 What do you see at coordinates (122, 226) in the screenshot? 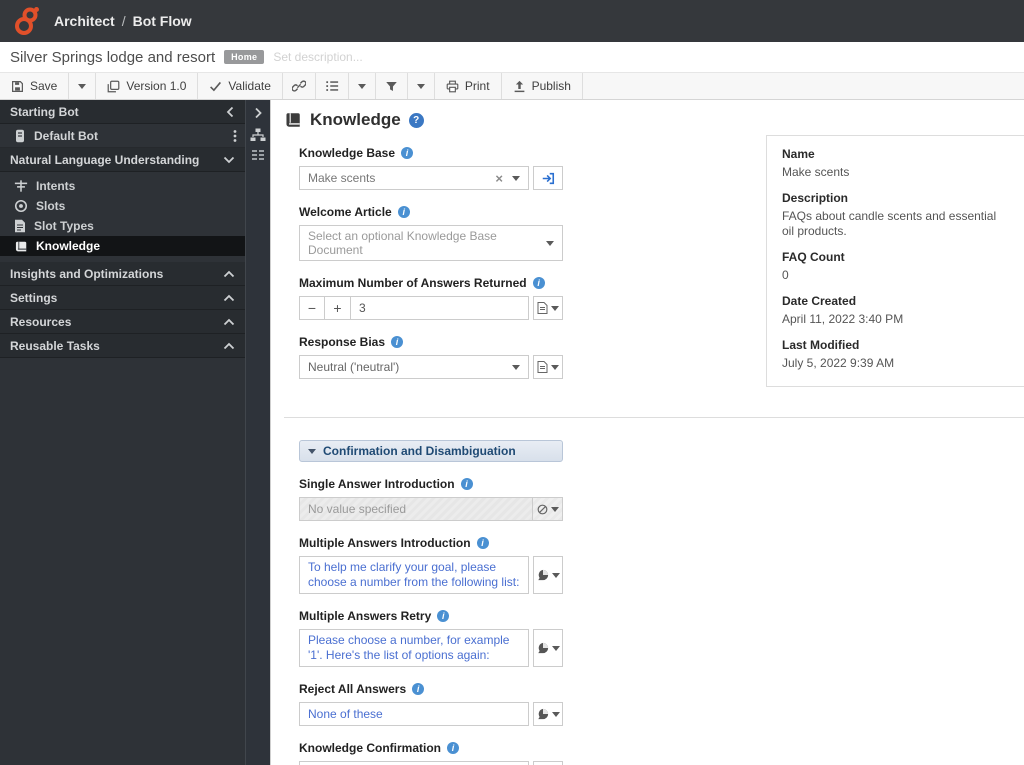
I see `sidebar-item-slot-types: Slot Types` at bounding box center [122, 226].